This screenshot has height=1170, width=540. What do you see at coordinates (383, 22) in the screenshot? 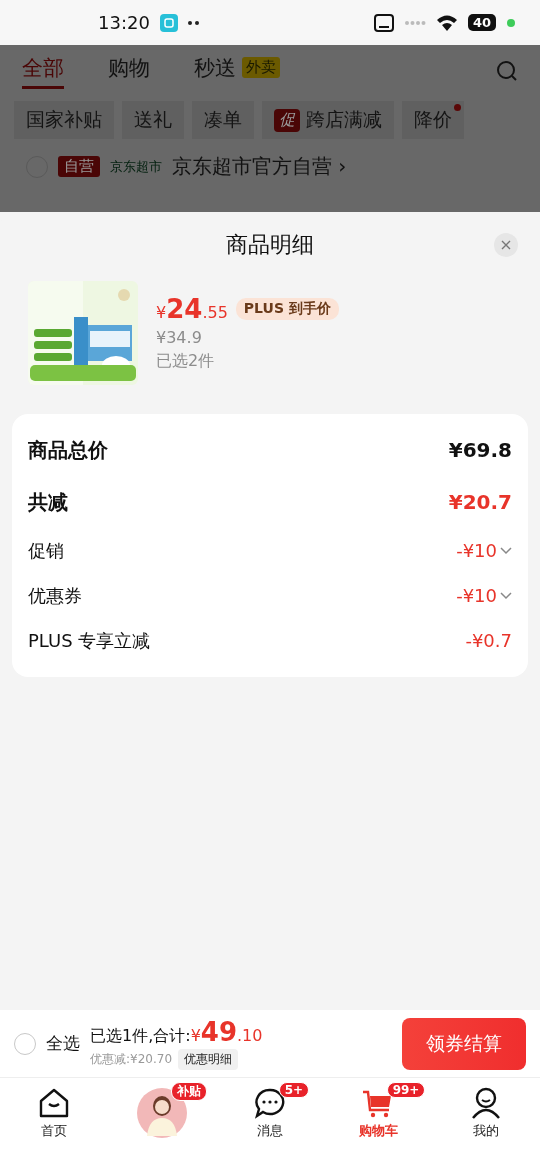
I see `screen-icon` at bounding box center [383, 22].